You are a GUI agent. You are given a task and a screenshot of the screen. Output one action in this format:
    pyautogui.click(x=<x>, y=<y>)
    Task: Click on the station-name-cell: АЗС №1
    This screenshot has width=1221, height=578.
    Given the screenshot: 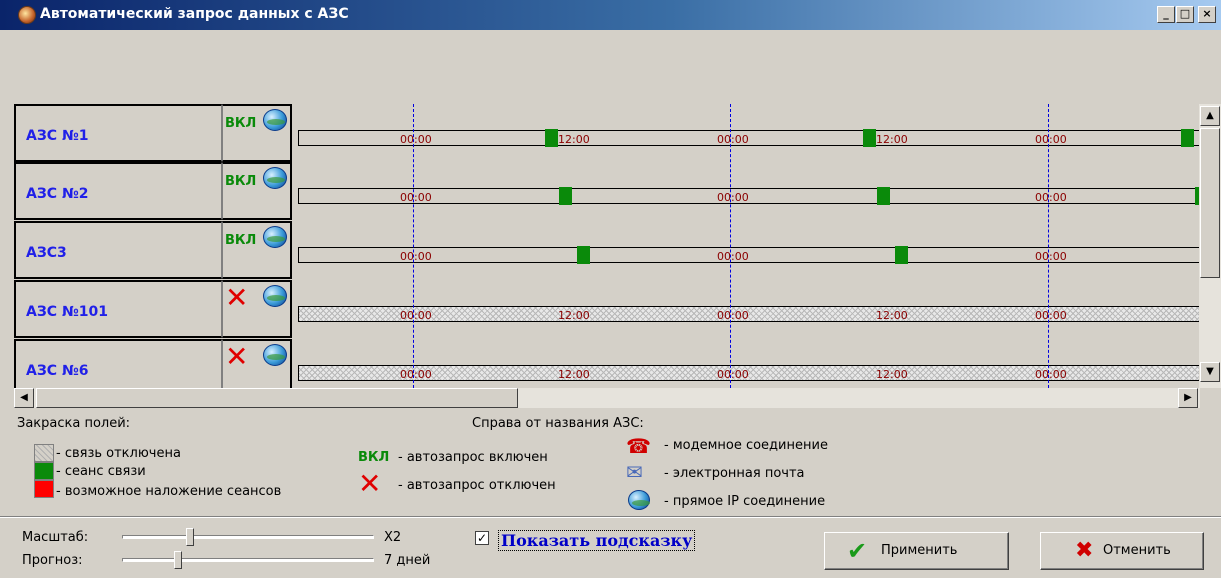 What is the action you would take?
    pyautogui.click(x=118, y=133)
    